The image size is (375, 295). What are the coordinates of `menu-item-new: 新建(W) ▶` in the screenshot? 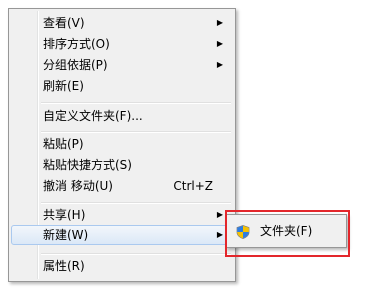 It's located at (122, 235).